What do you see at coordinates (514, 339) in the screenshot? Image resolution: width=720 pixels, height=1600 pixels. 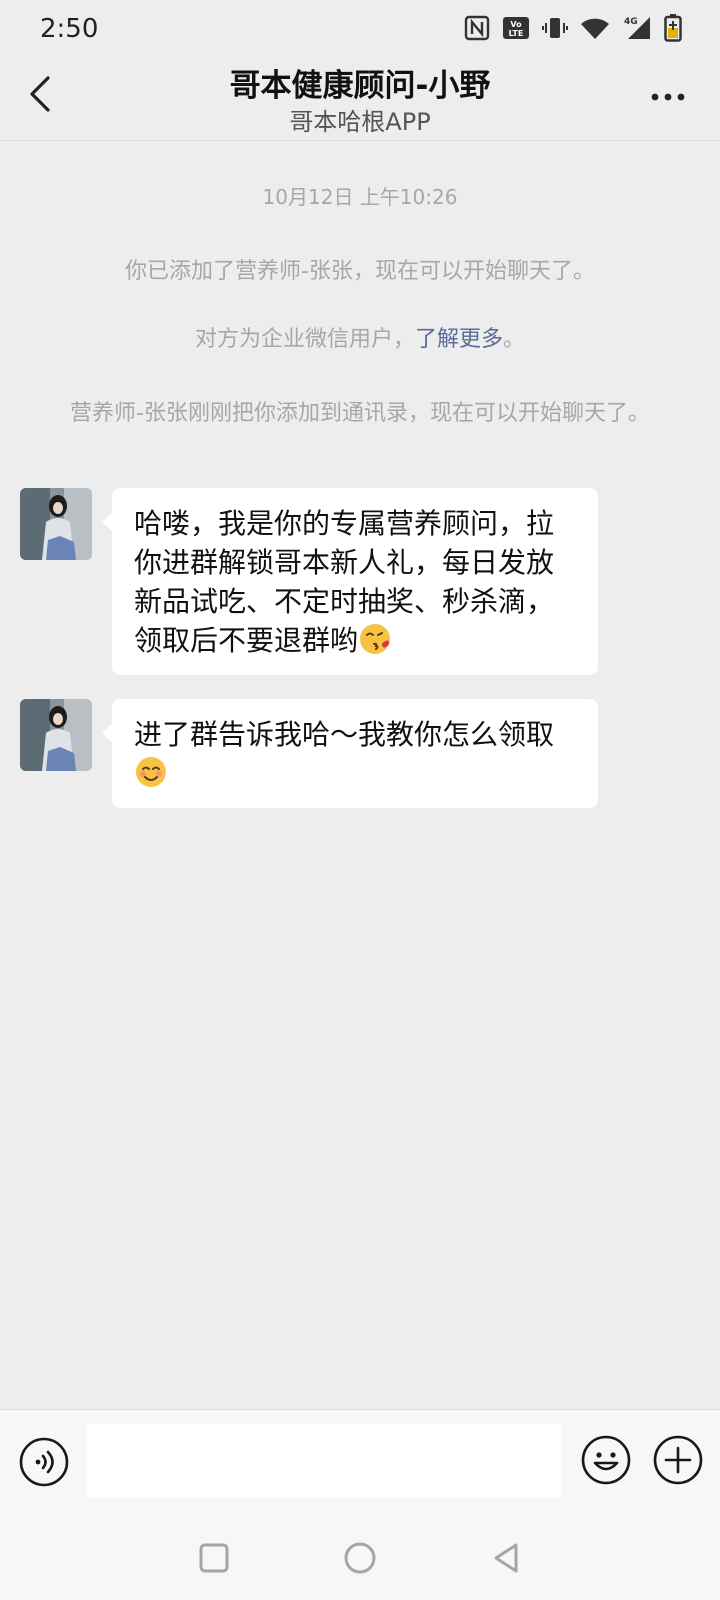 I see `system-message-enterprise-suffix: 。` at bounding box center [514, 339].